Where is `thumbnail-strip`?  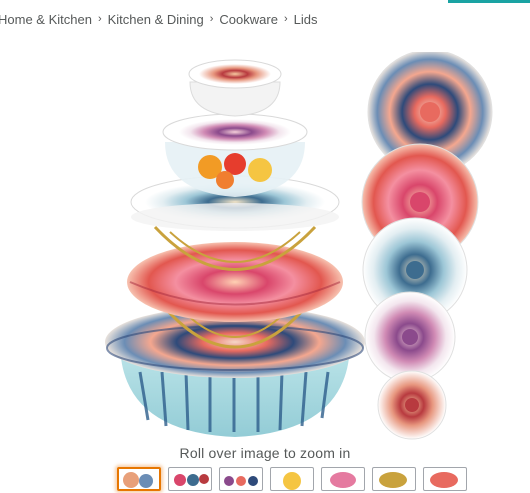 thumbnail-strip is located at coordinates (292, 480).